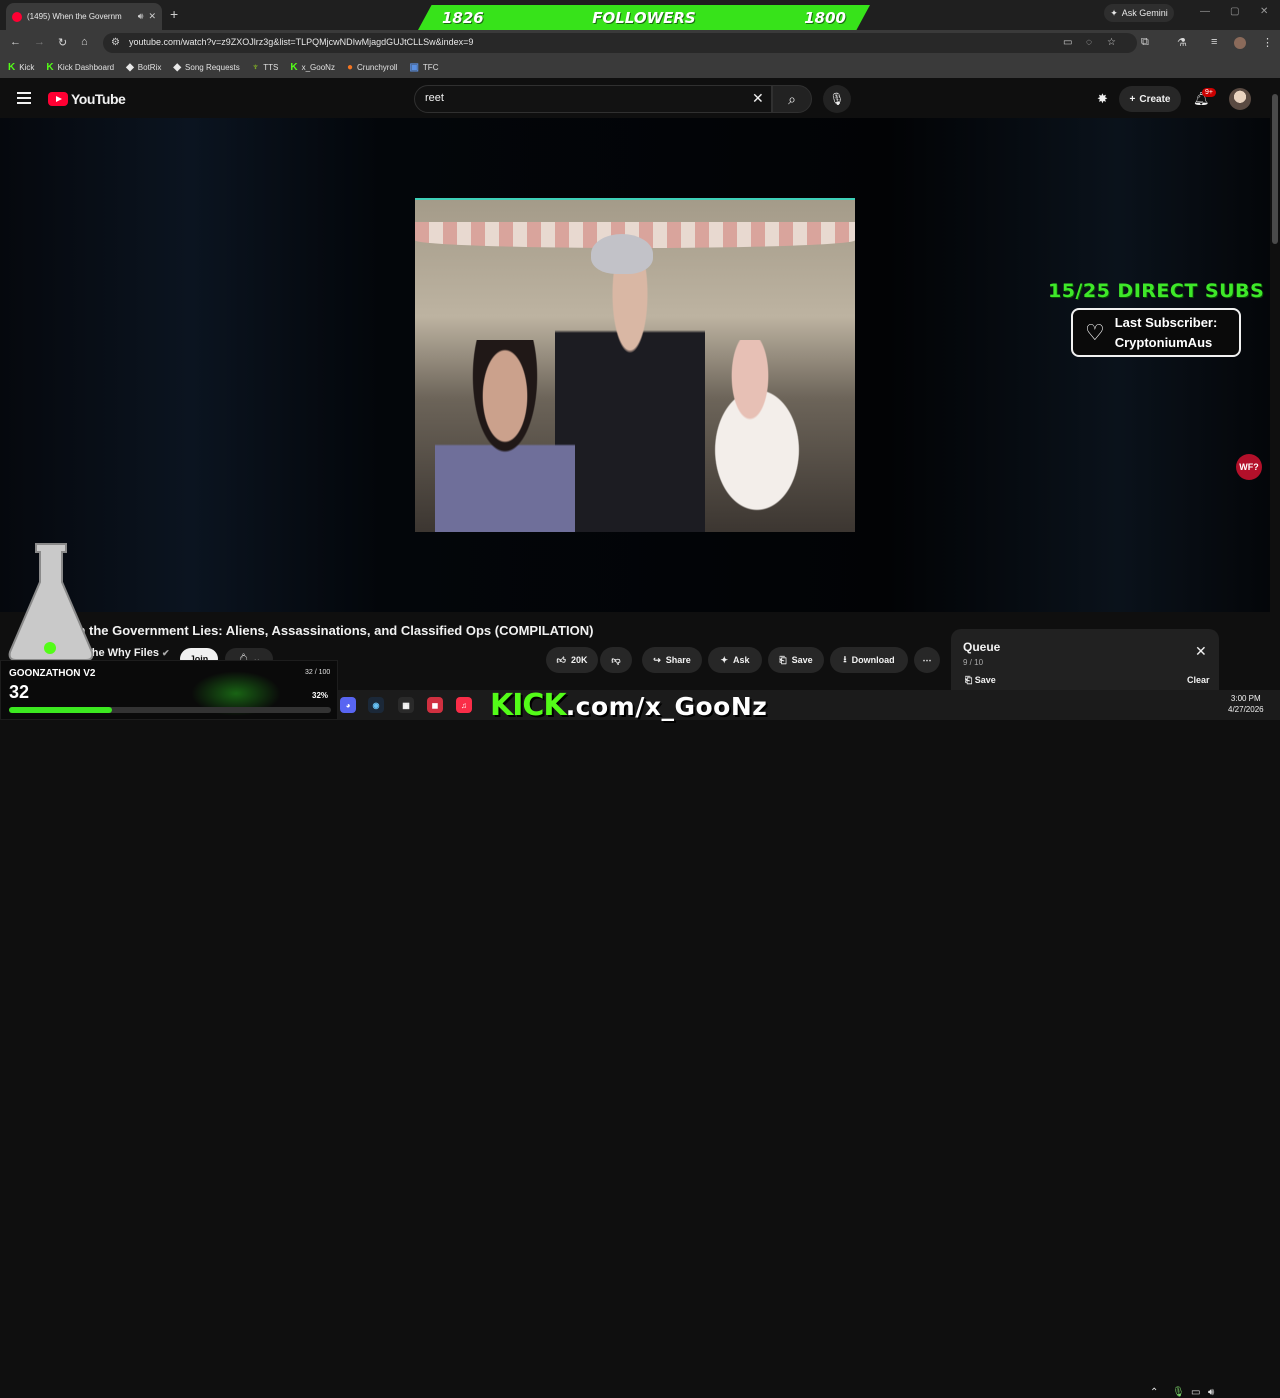 The width and height of the screenshot is (1280, 1398). I want to click on system-clock: 3:00 PM 4/27/2026, so click(1246, 704).